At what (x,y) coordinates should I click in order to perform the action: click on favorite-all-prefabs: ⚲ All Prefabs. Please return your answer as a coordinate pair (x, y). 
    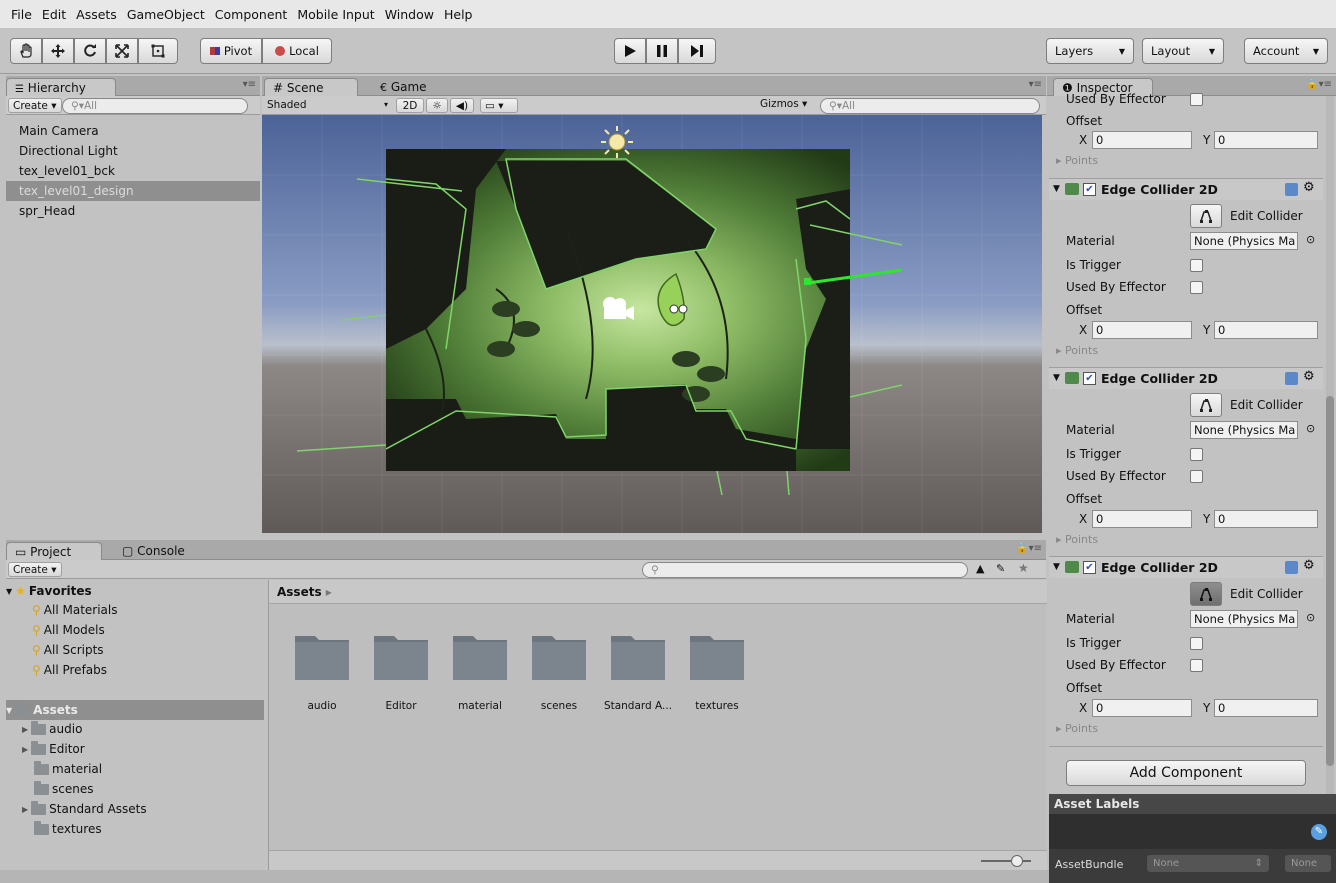
    Looking at the image, I should click on (69, 670).